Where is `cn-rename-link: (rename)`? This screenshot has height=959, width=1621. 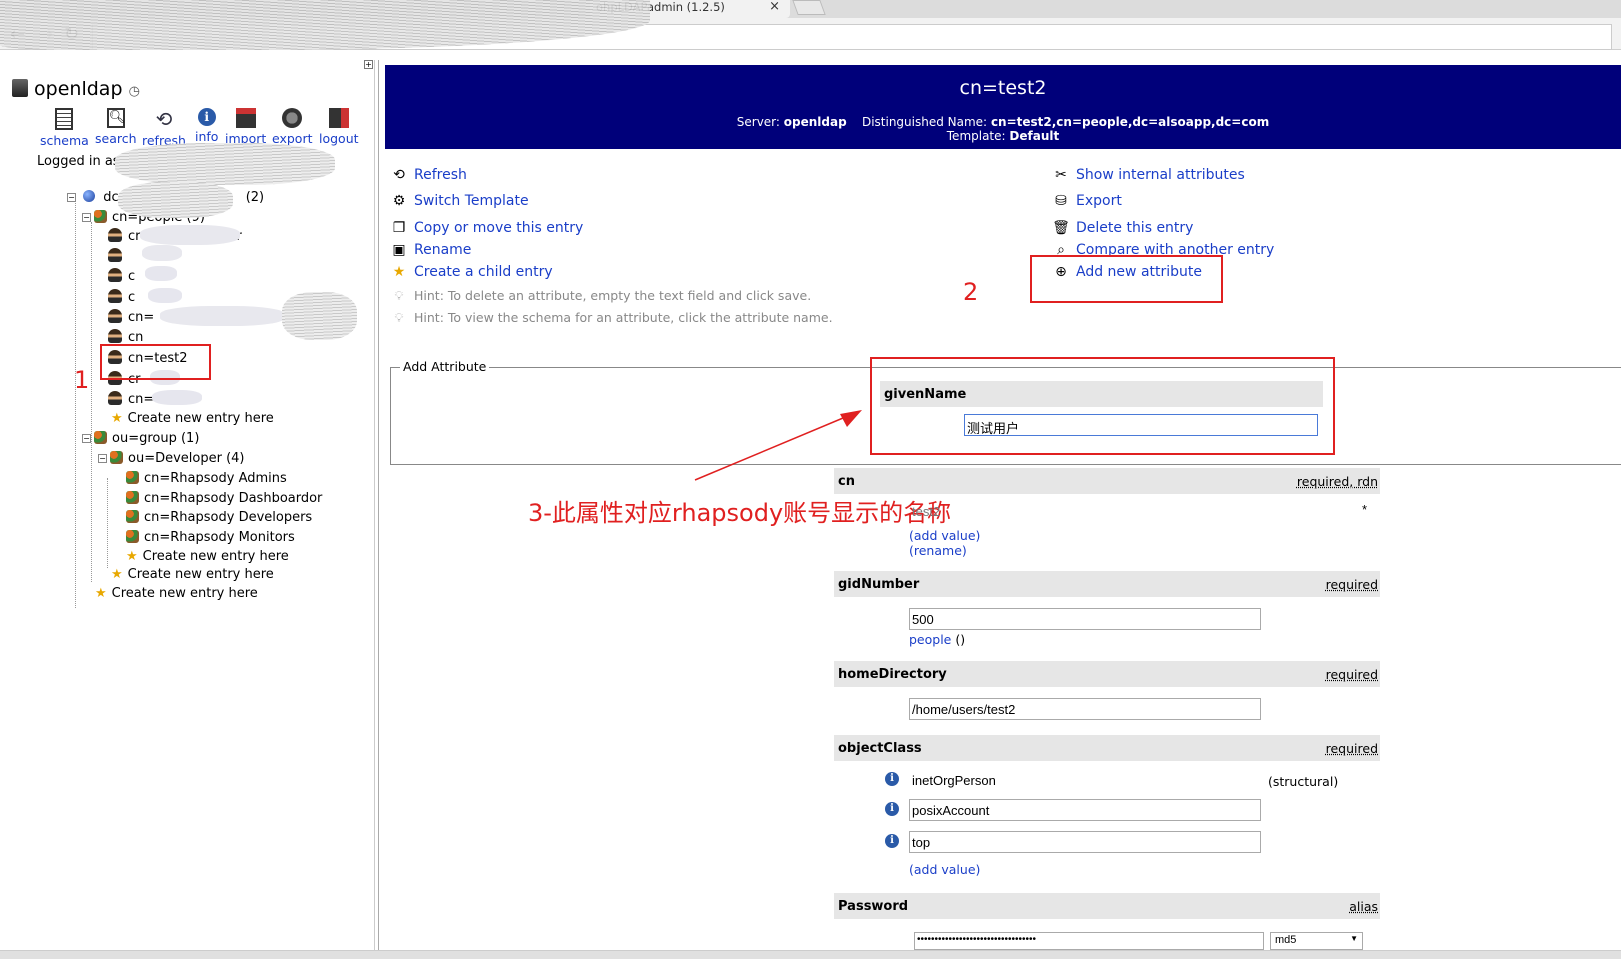
cn-rename-link: (rename) is located at coordinates (938, 550).